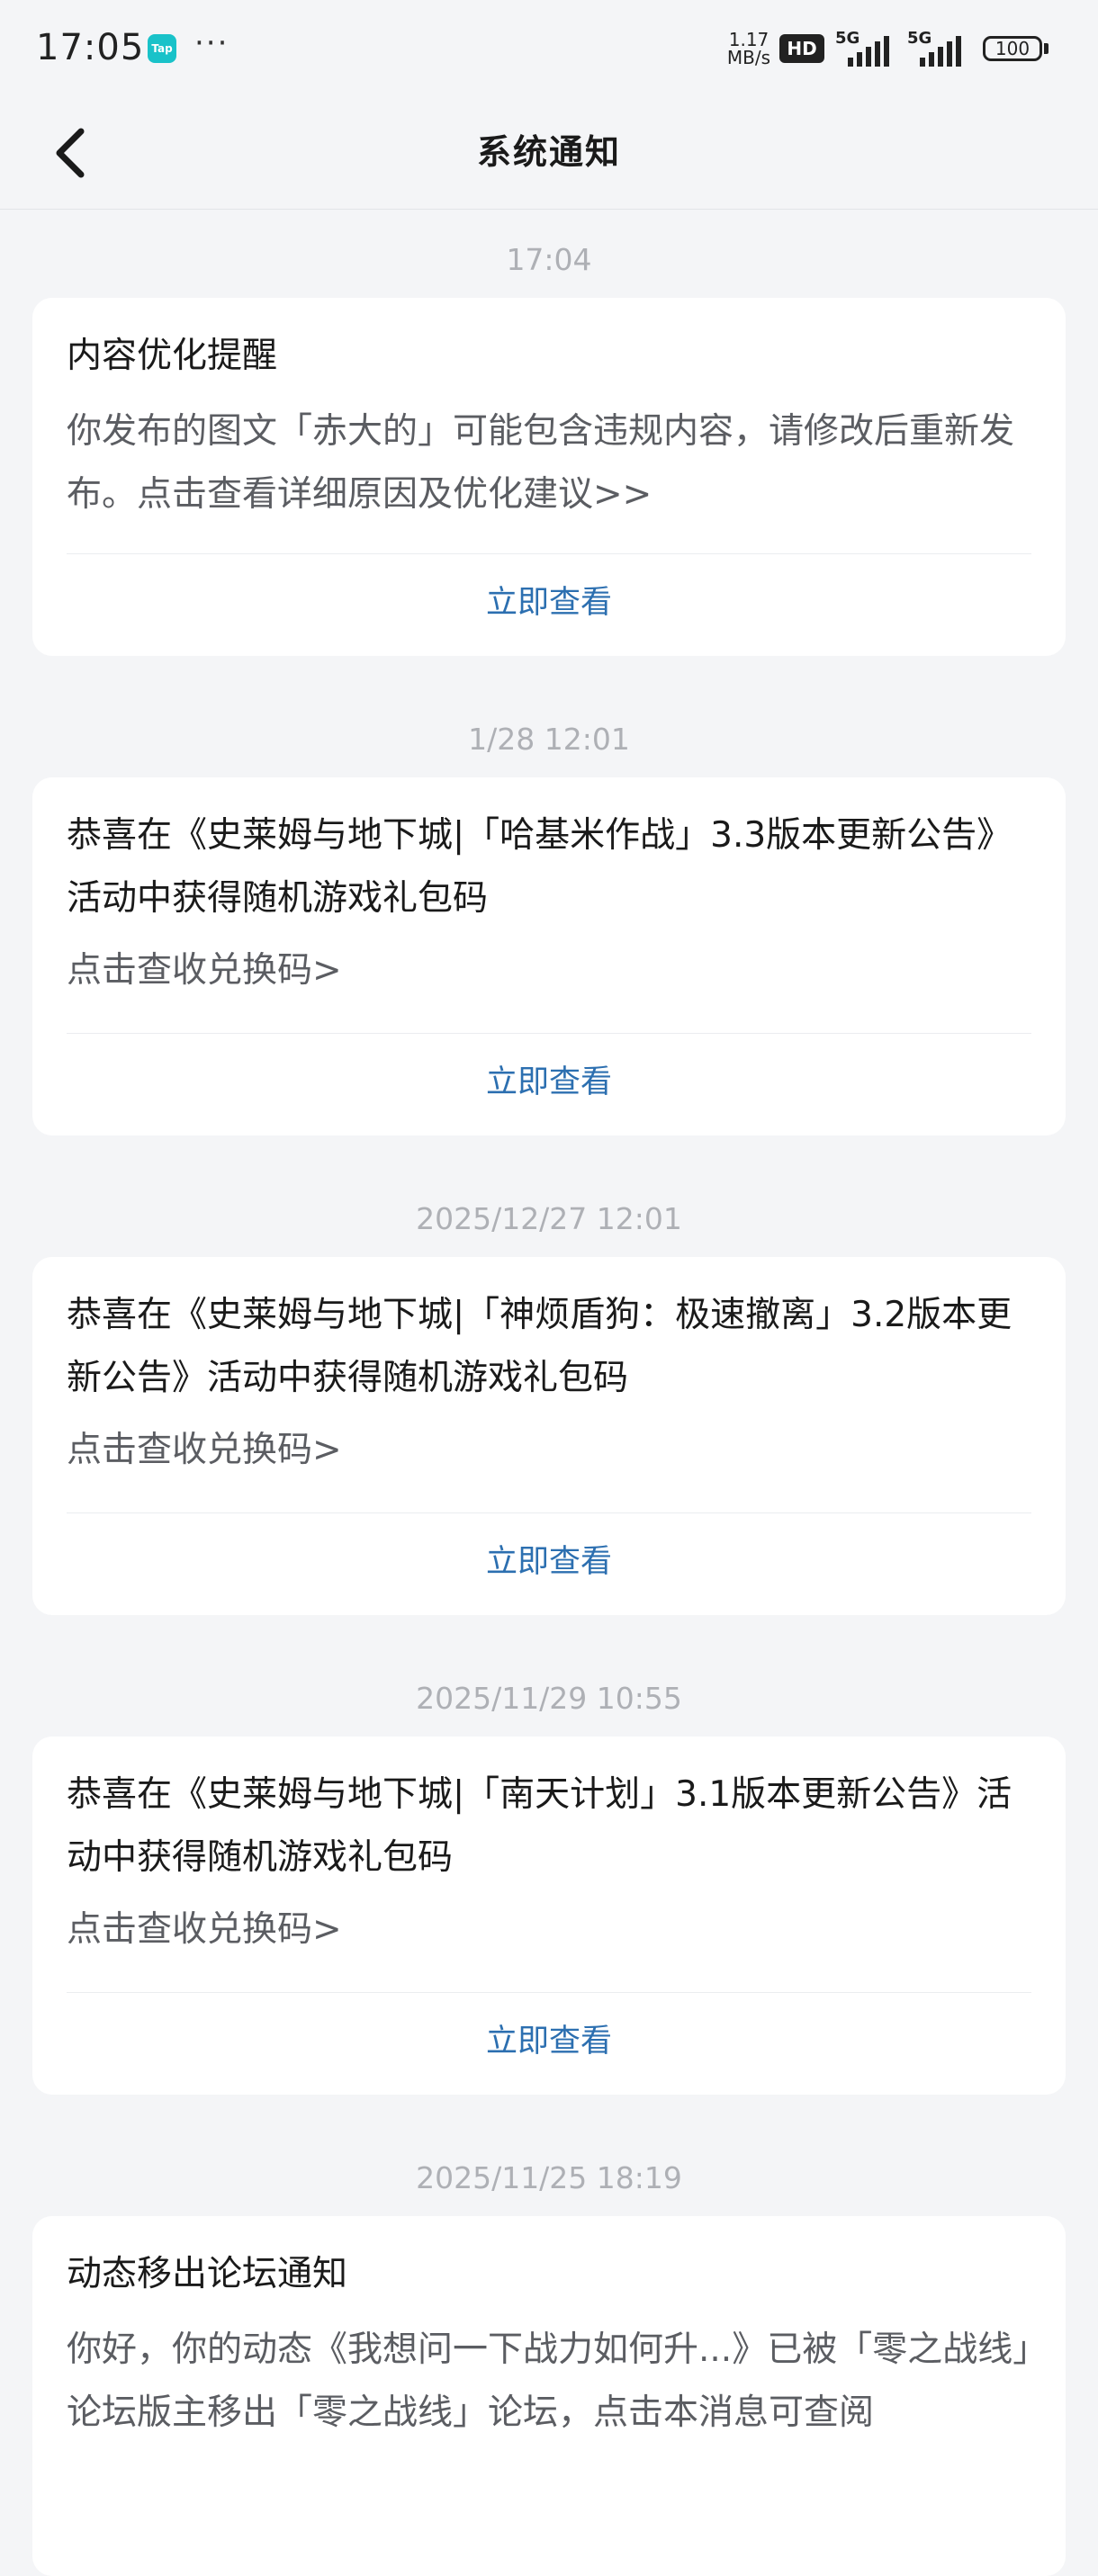  Describe the element at coordinates (749, 40) in the screenshot. I see `network-speed-value: 1.17` at that location.